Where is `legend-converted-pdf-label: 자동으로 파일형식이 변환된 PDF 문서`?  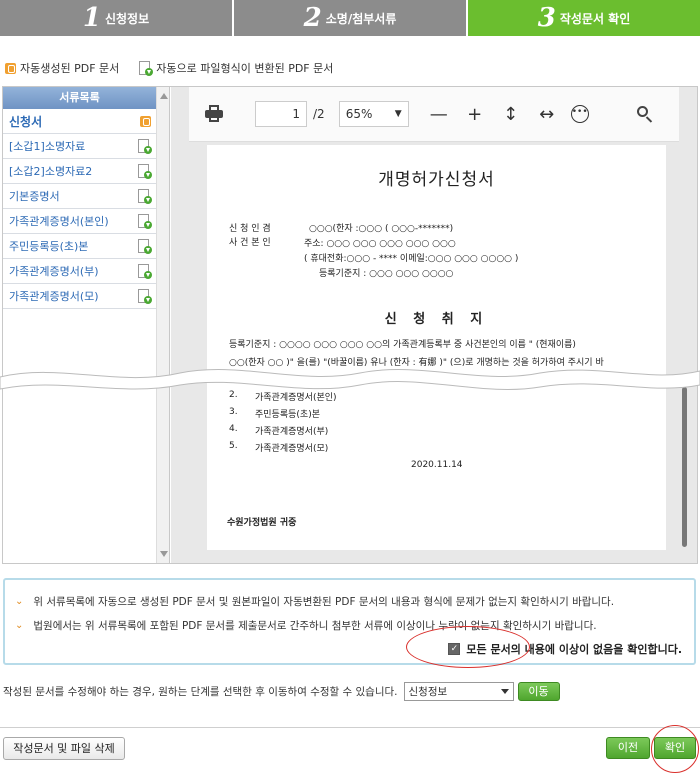
legend-converted-pdf-label: 자동으로 파일형식이 변환된 PDF 문서 is located at coordinates (245, 68).